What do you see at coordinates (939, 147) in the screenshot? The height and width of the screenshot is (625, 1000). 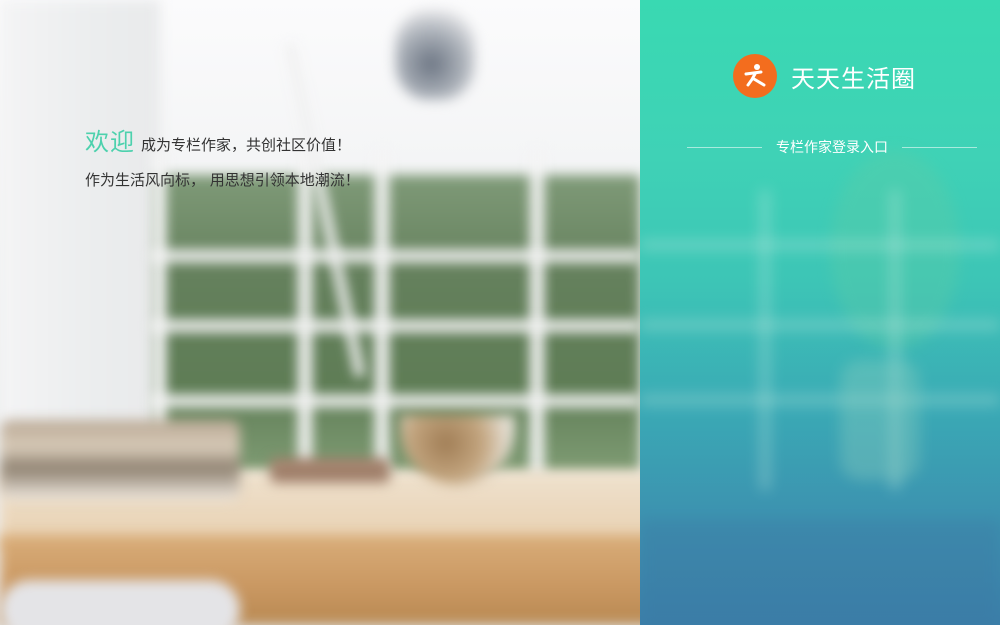 I see `divider-right` at bounding box center [939, 147].